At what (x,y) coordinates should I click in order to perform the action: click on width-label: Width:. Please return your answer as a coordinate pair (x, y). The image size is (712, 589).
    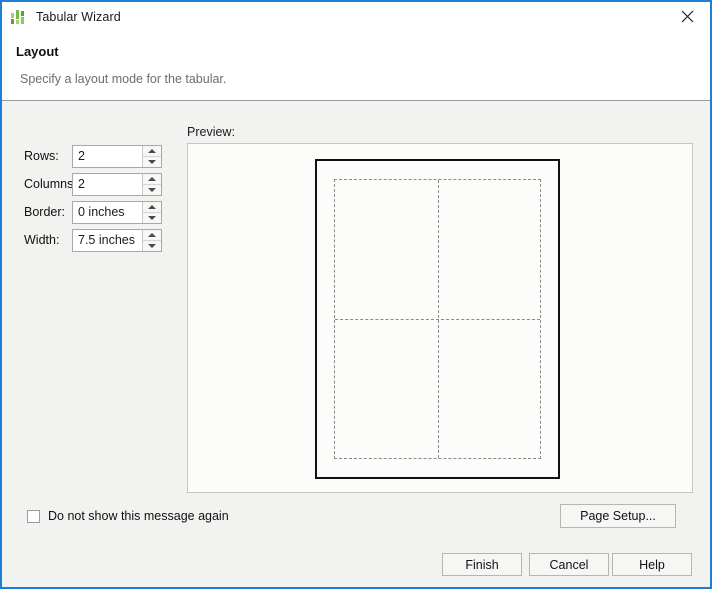
    Looking at the image, I should click on (42, 240).